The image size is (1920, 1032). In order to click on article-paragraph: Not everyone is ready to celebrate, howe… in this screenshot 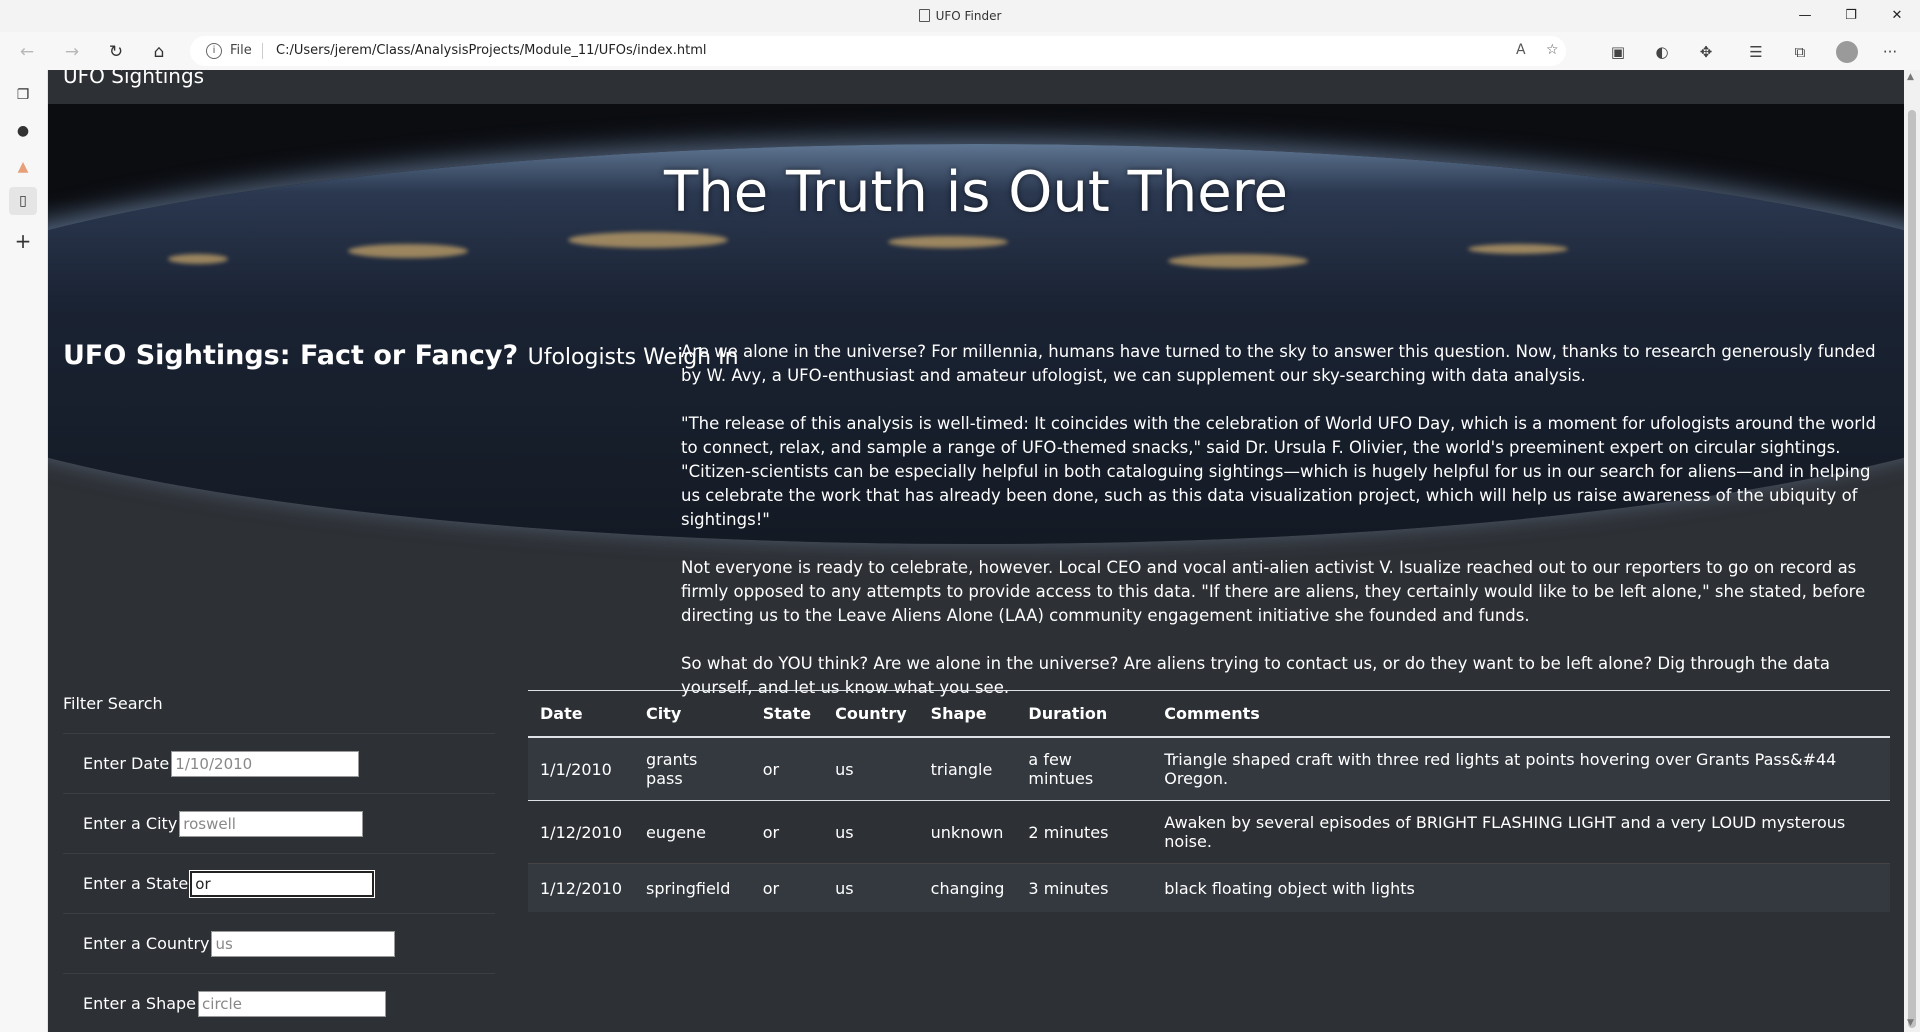, I will do `click(1273, 591)`.